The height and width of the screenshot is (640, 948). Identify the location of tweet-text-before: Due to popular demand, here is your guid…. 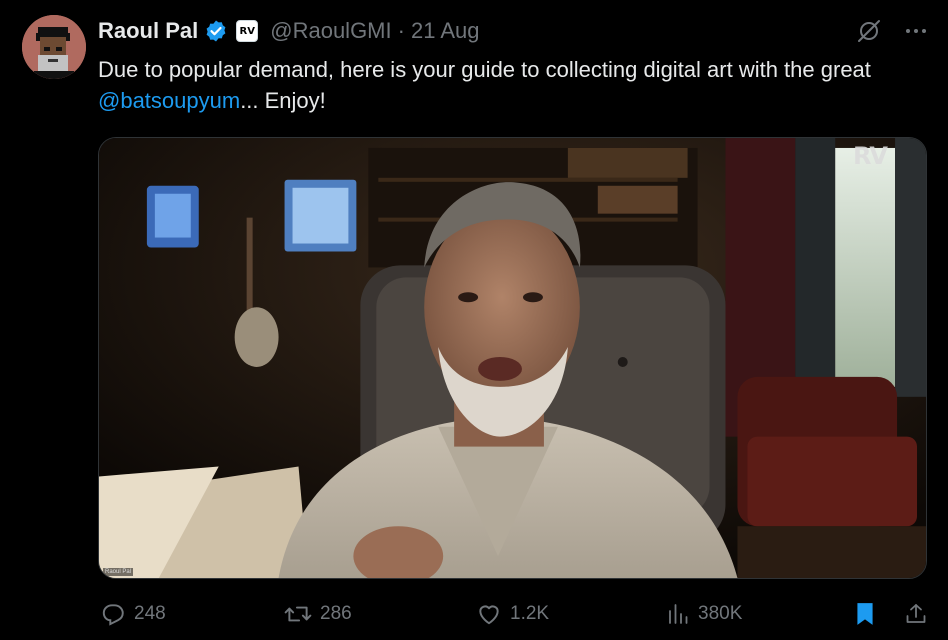
(484, 69).